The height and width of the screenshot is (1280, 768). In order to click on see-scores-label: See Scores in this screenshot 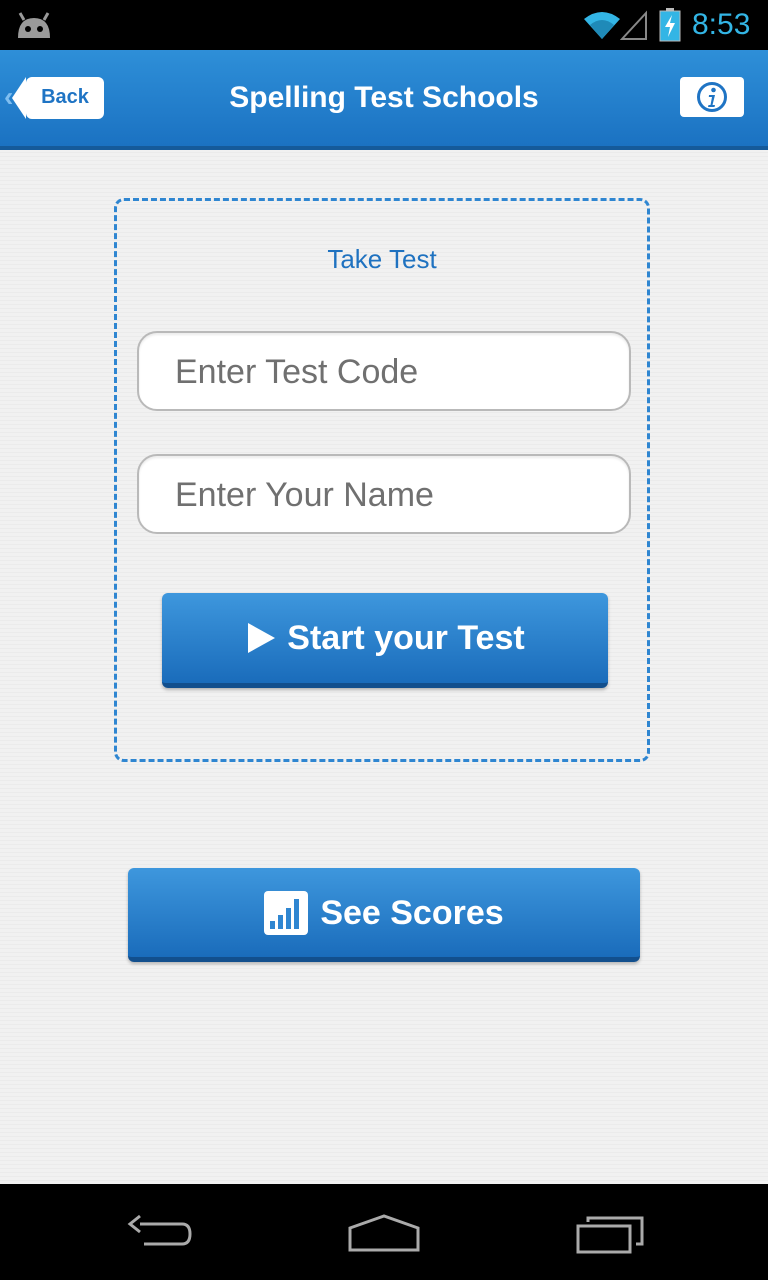, I will do `click(412, 913)`.